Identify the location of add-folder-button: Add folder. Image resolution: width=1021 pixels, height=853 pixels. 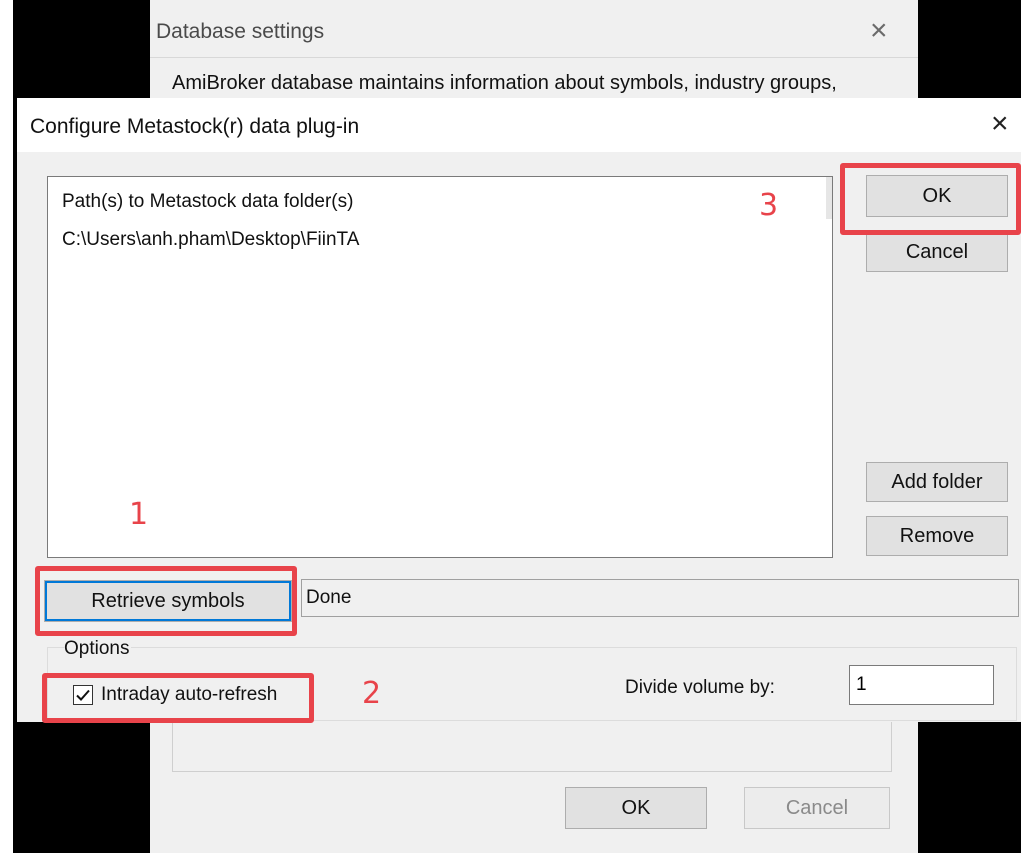
(937, 482).